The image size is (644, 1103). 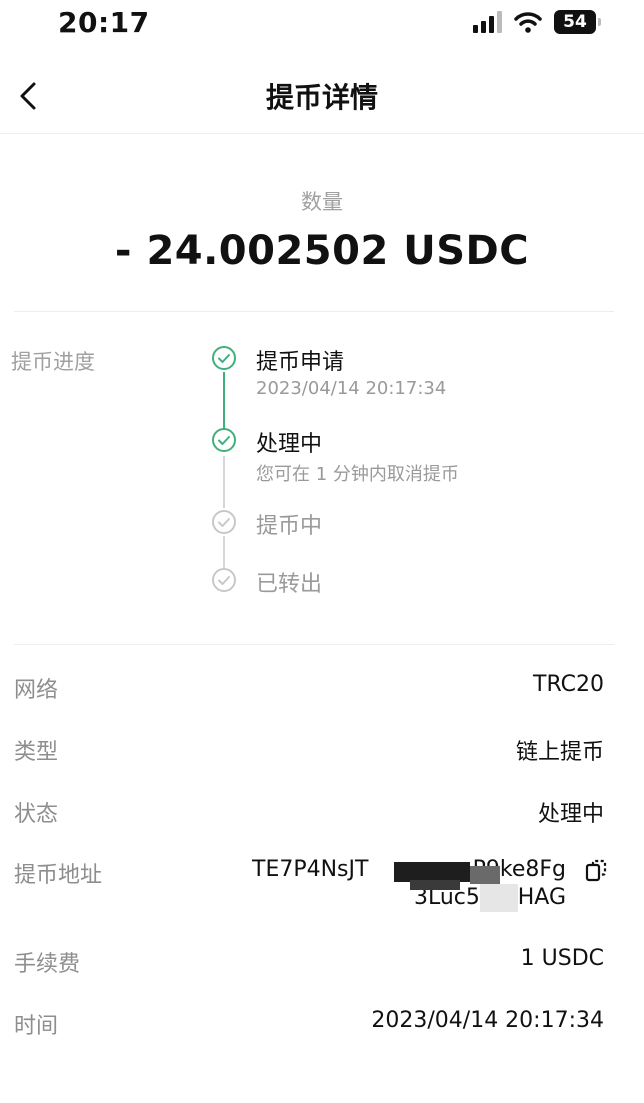 What do you see at coordinates (487, 22) in the screenshot?
I see `cellular-signal-icon` at bounding box center [487, 22].